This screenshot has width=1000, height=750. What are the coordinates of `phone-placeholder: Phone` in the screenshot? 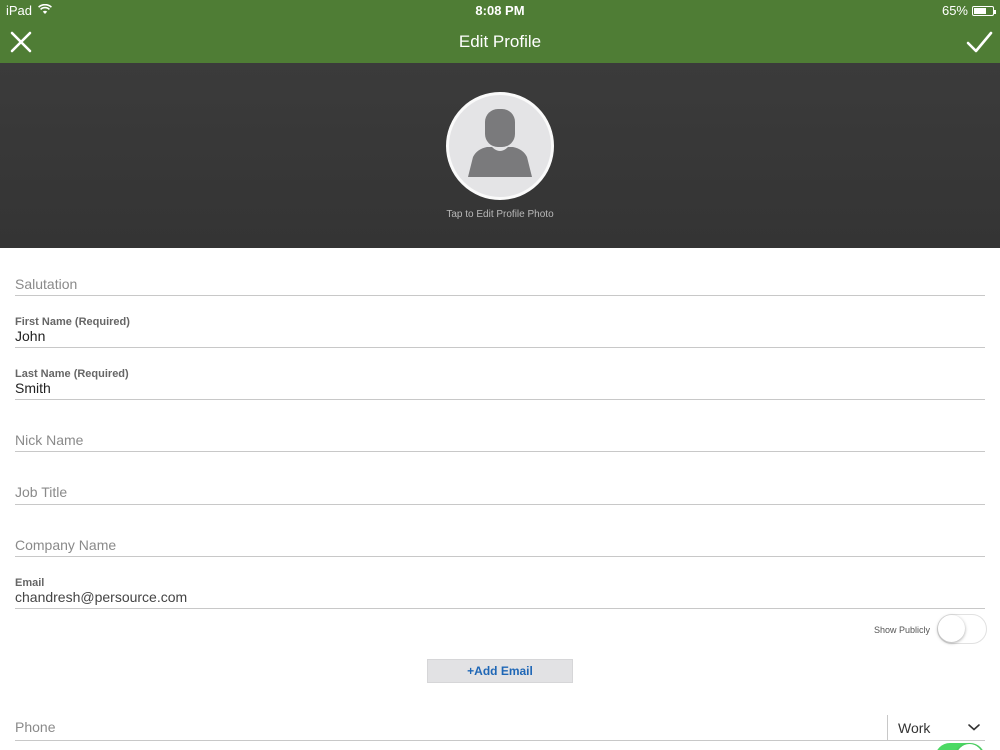 It's located at (35, 727).